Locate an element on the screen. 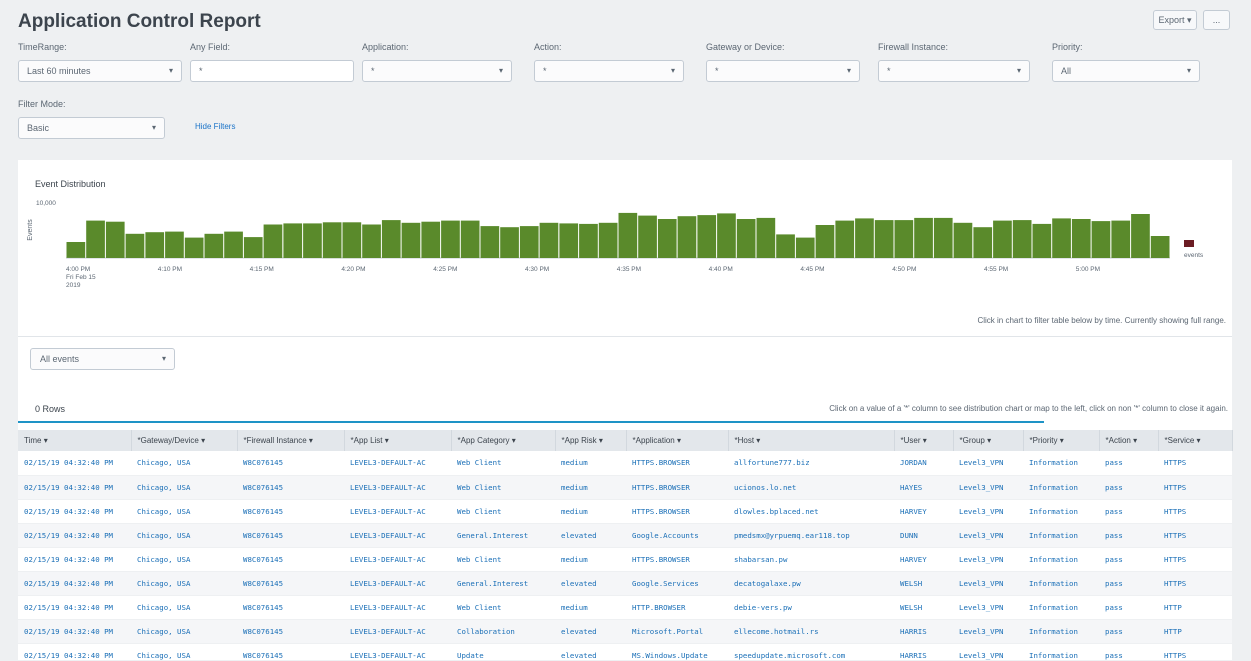 Image resolution: width=1251 pixels, height=661 pixels. cell-app-category: Update is located at coordinates (503, 652).